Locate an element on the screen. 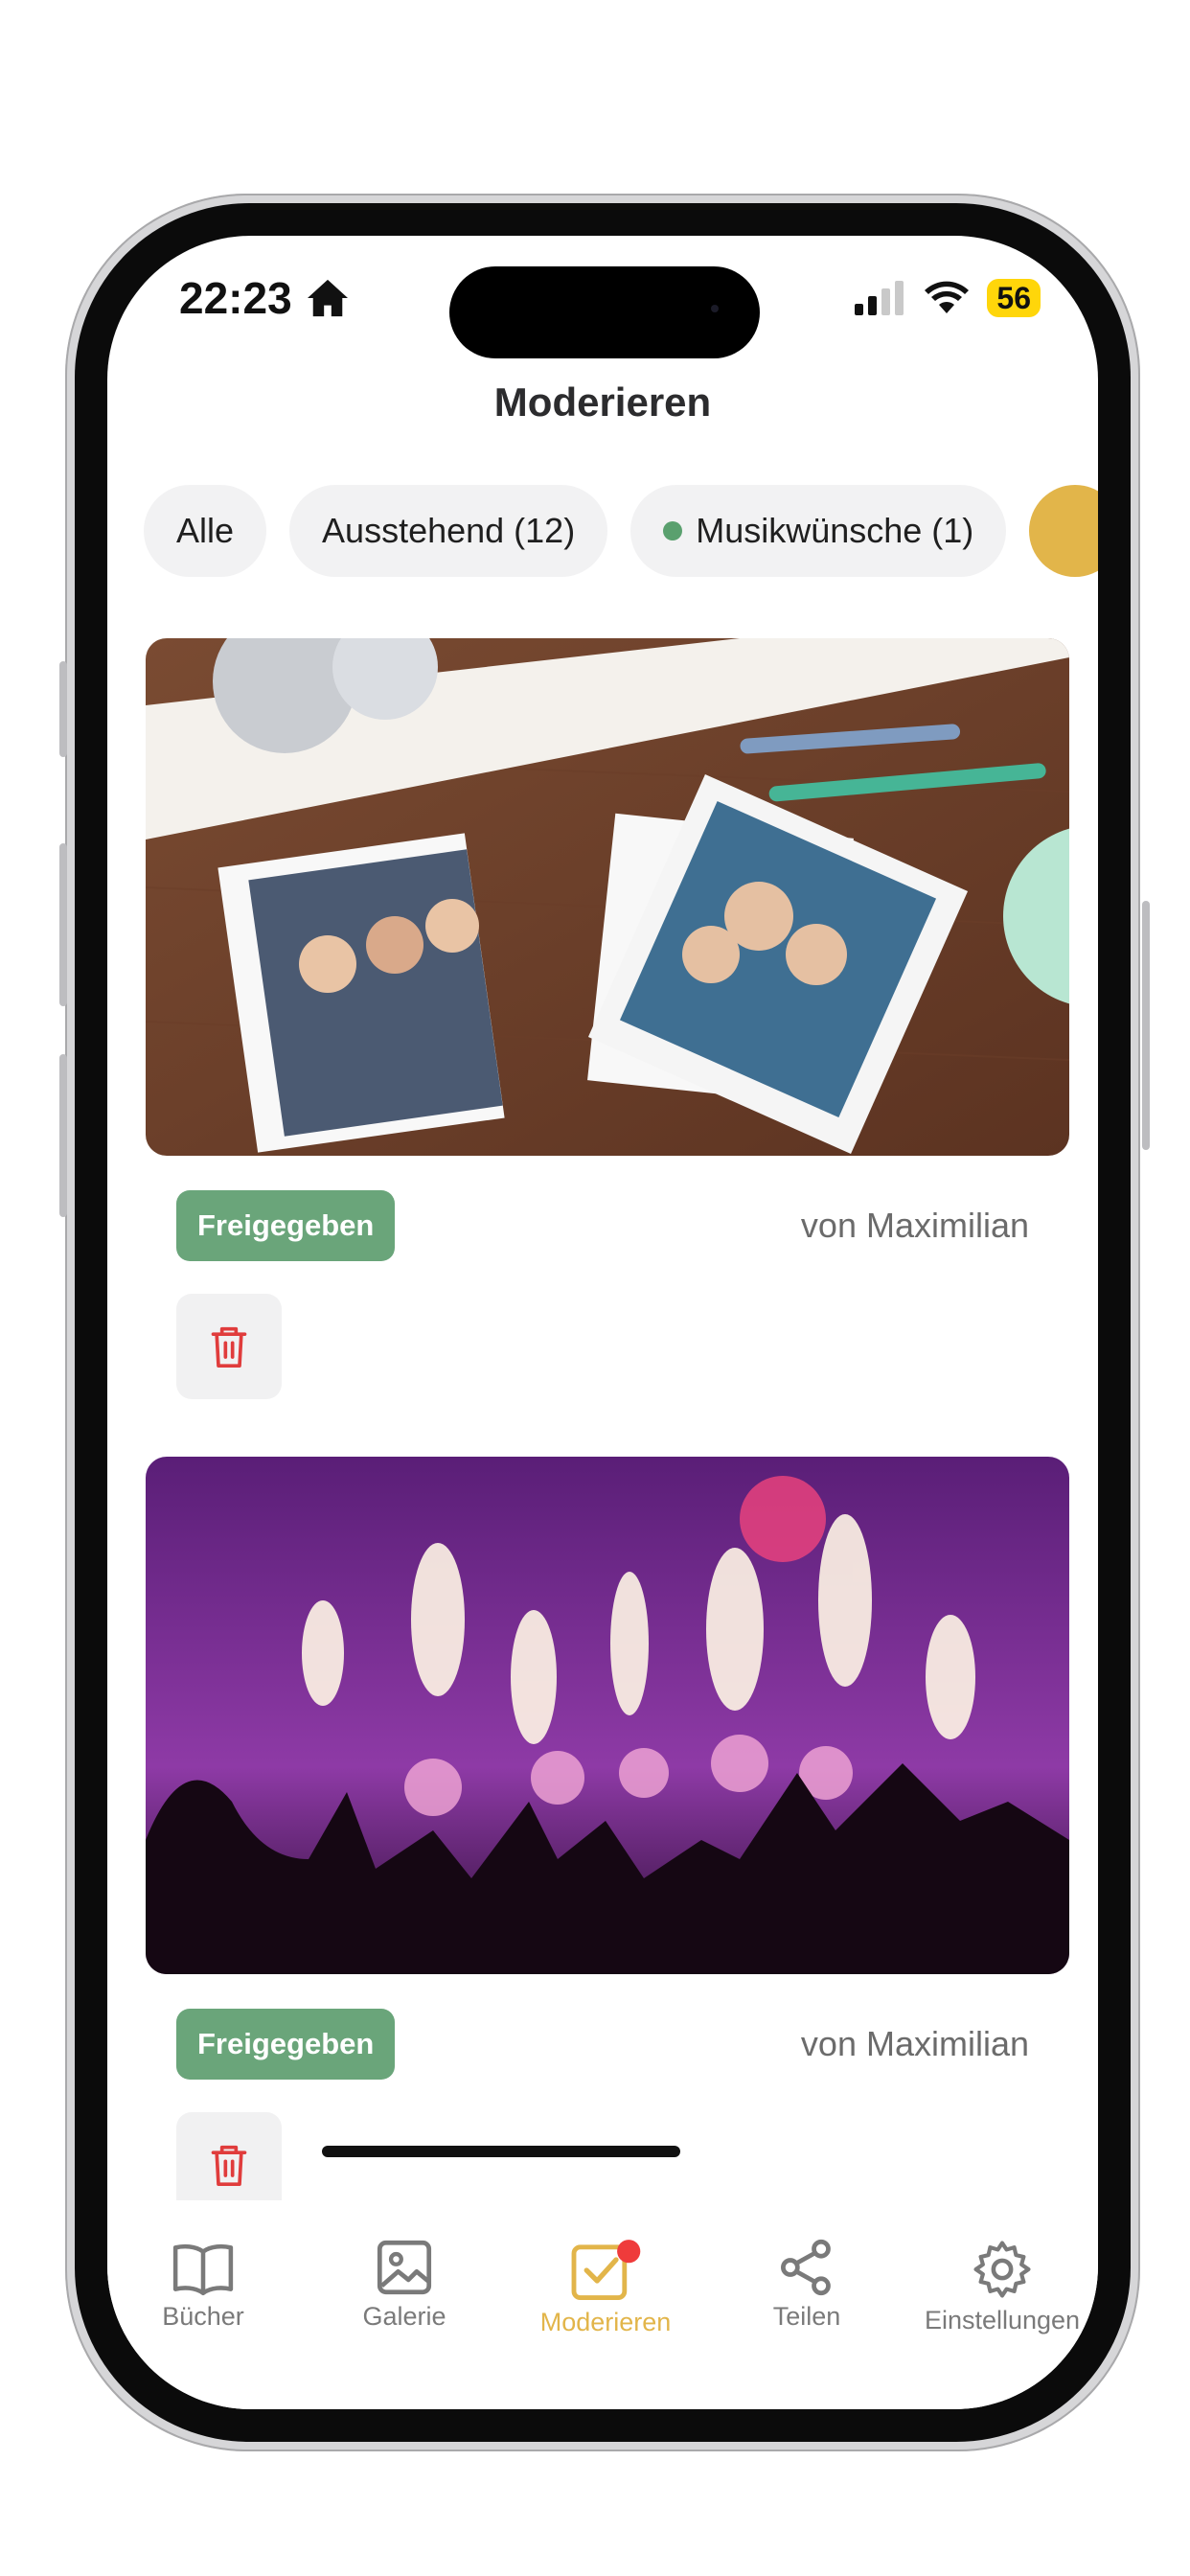  camera-dot is located at coordinates (715, 308).